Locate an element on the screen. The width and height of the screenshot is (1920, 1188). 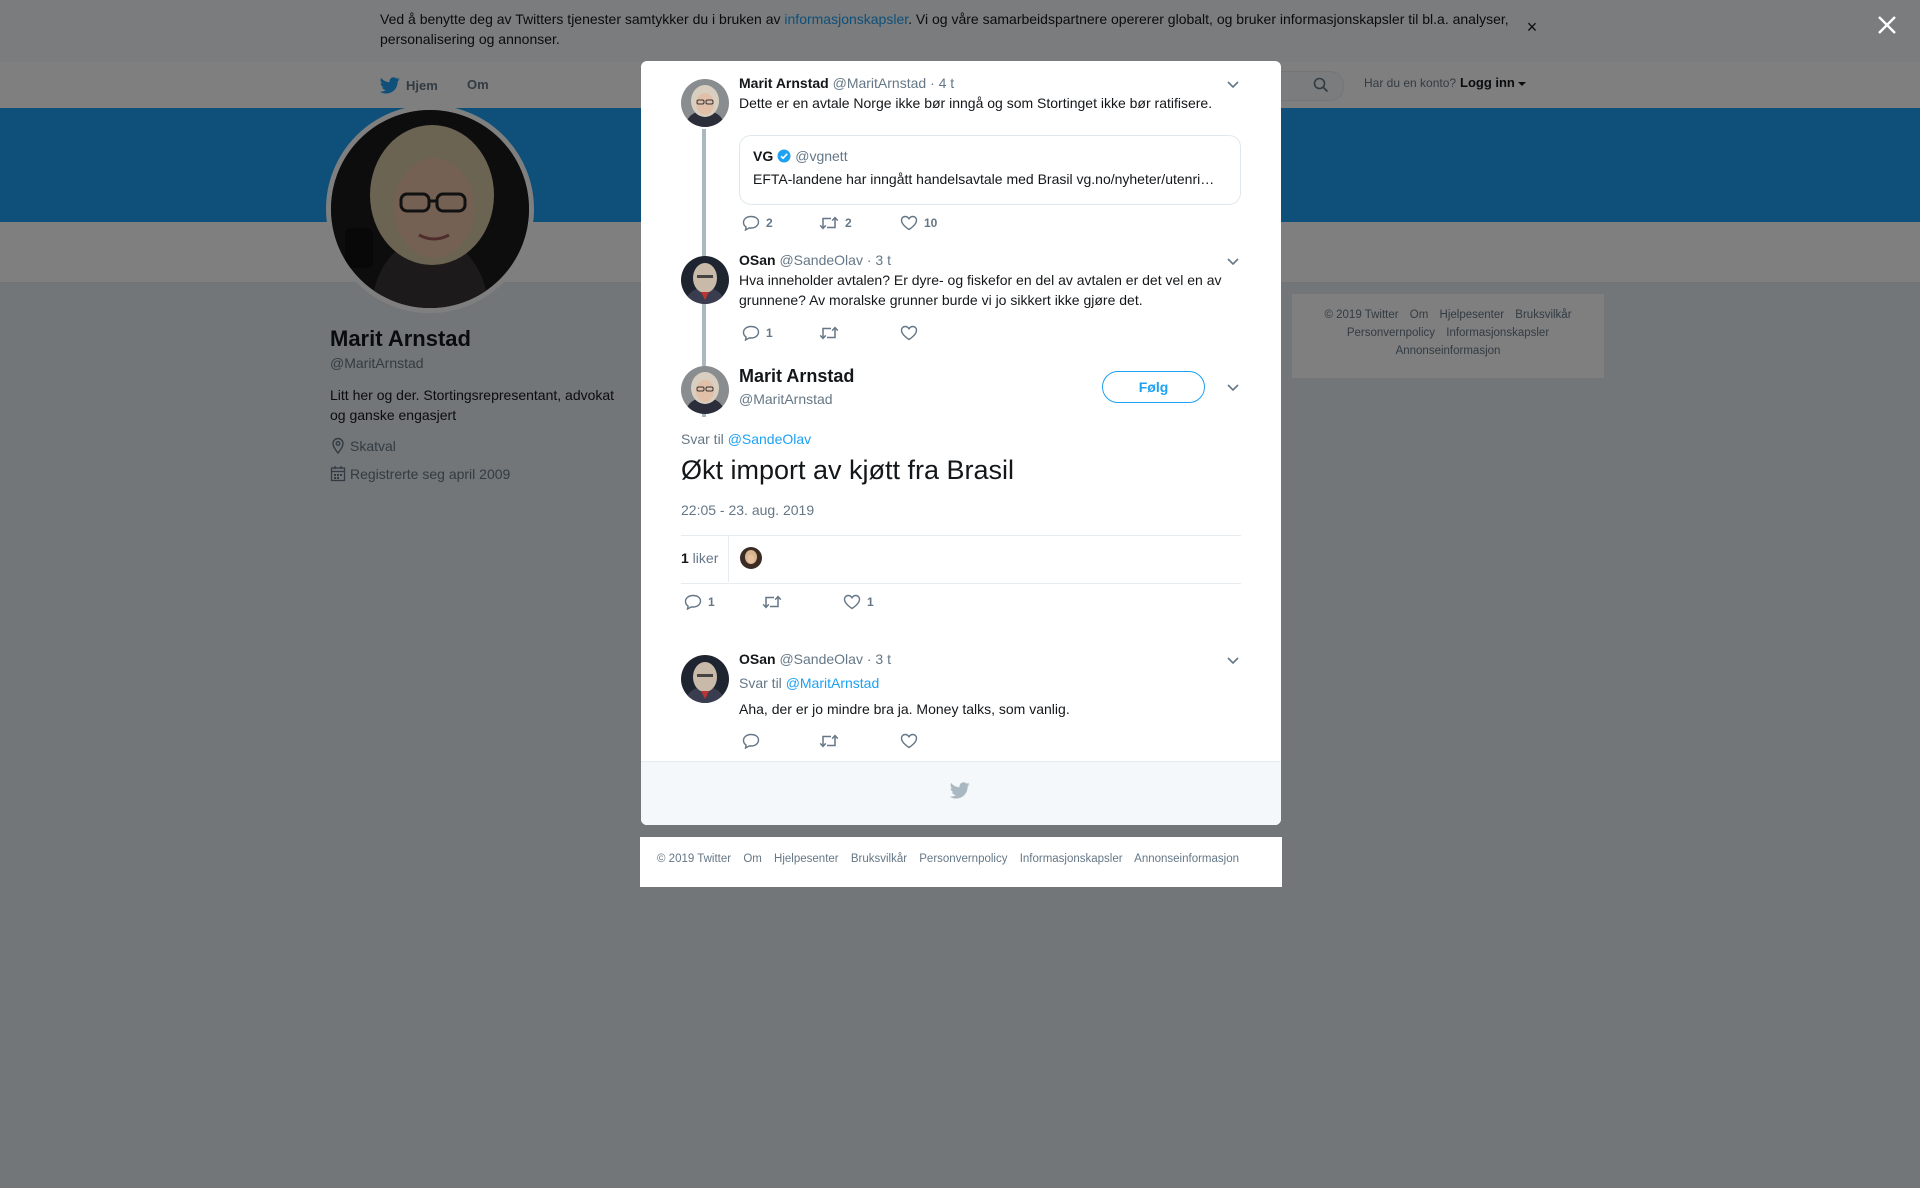
likes-stat-label: liker is located at coordinates (703, 558).